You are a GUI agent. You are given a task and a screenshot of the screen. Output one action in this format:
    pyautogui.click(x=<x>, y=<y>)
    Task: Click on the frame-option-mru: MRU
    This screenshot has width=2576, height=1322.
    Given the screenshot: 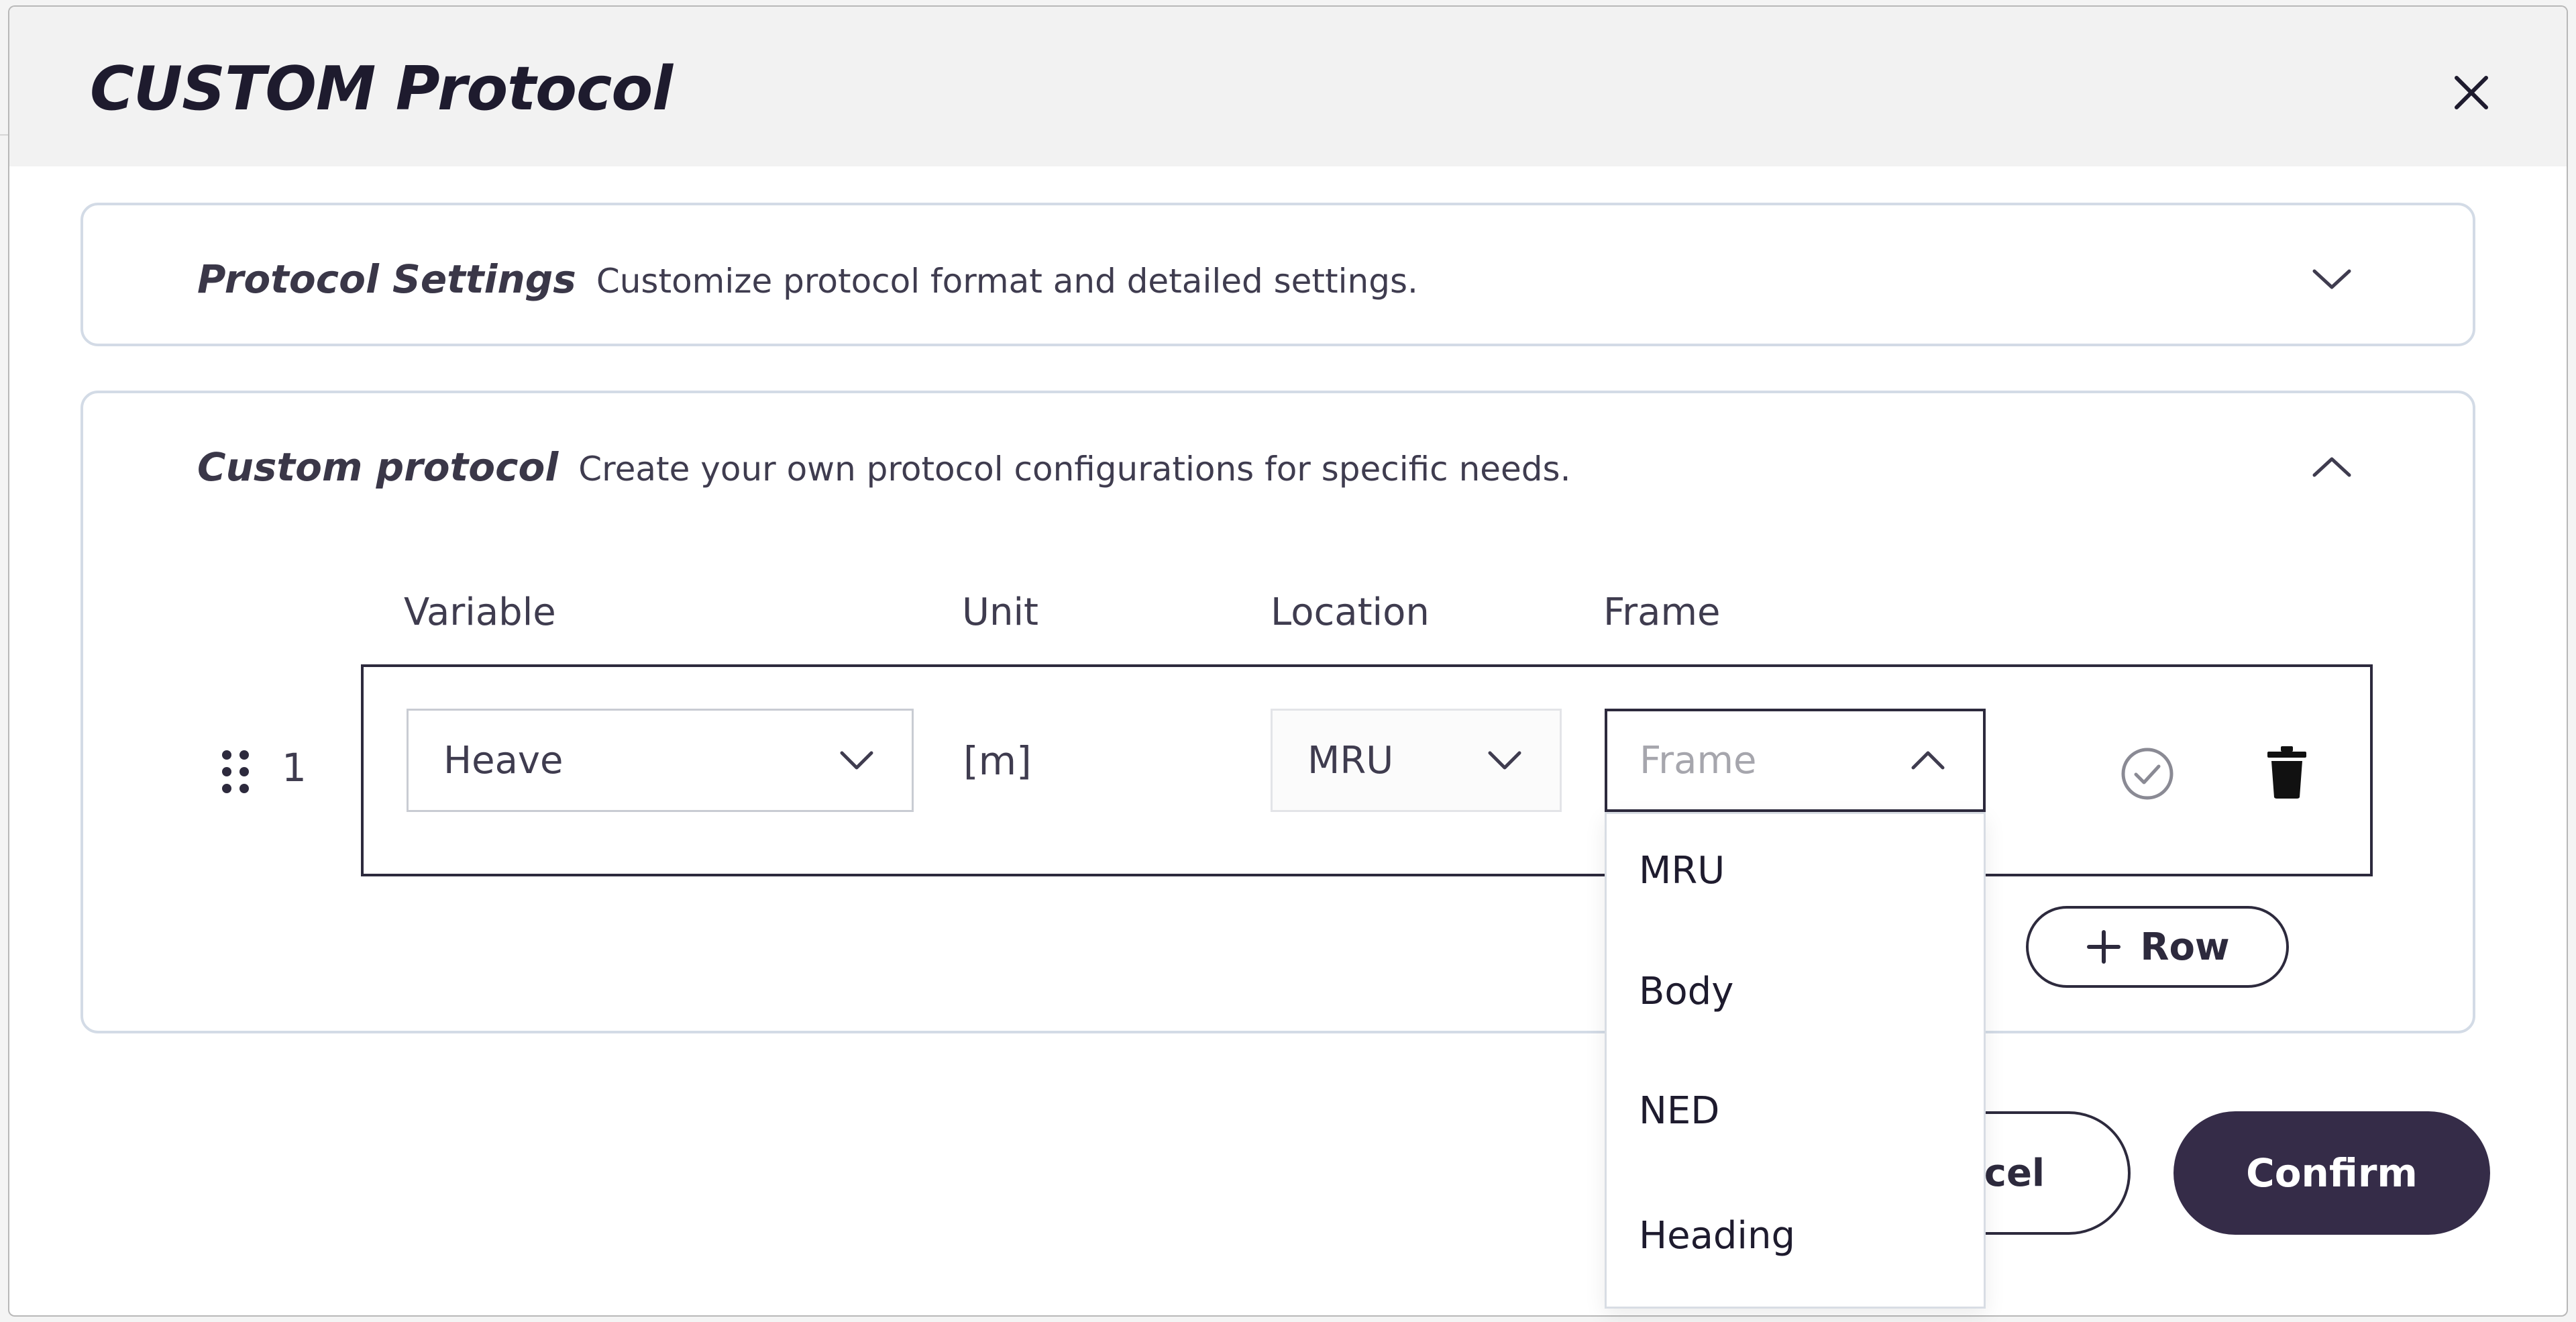 What is the action you would take?
    pyautogui.click(x=1682, y=871)
    